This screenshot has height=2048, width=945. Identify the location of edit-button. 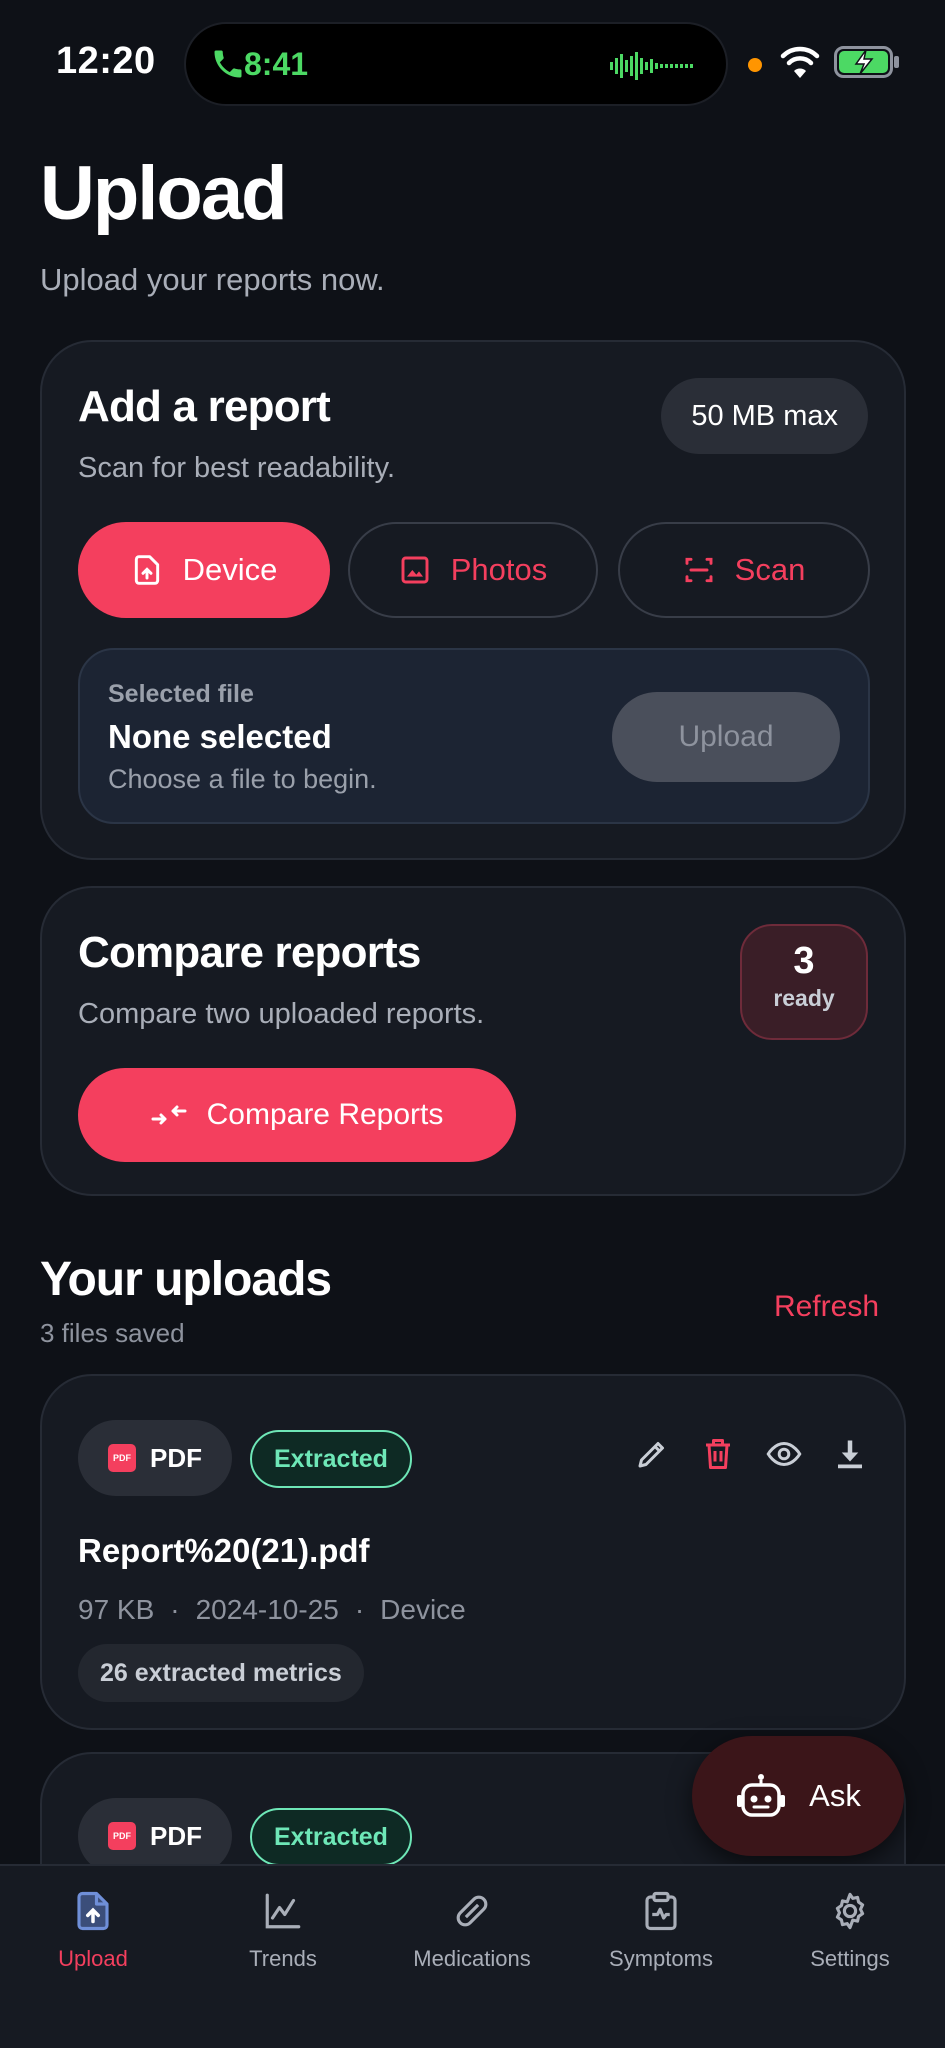
(652, 1454).